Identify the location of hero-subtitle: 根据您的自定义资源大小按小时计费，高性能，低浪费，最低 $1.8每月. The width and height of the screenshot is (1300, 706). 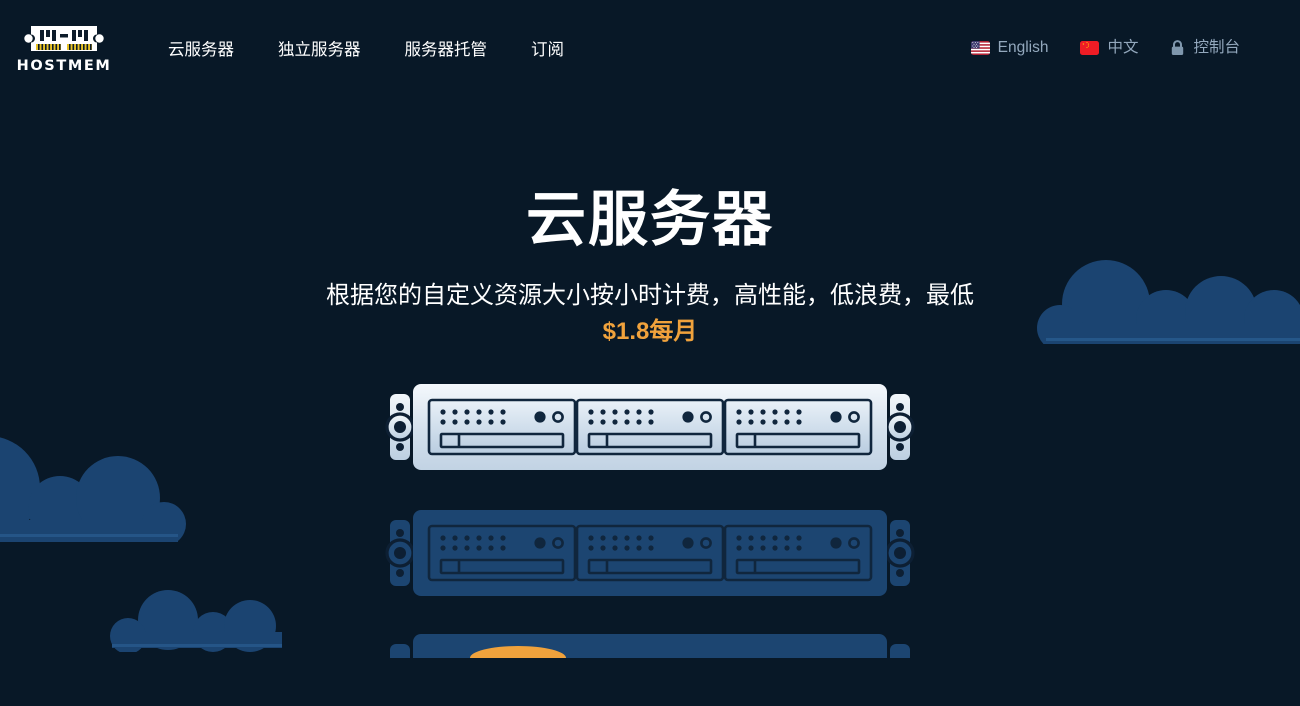
(650, 314).